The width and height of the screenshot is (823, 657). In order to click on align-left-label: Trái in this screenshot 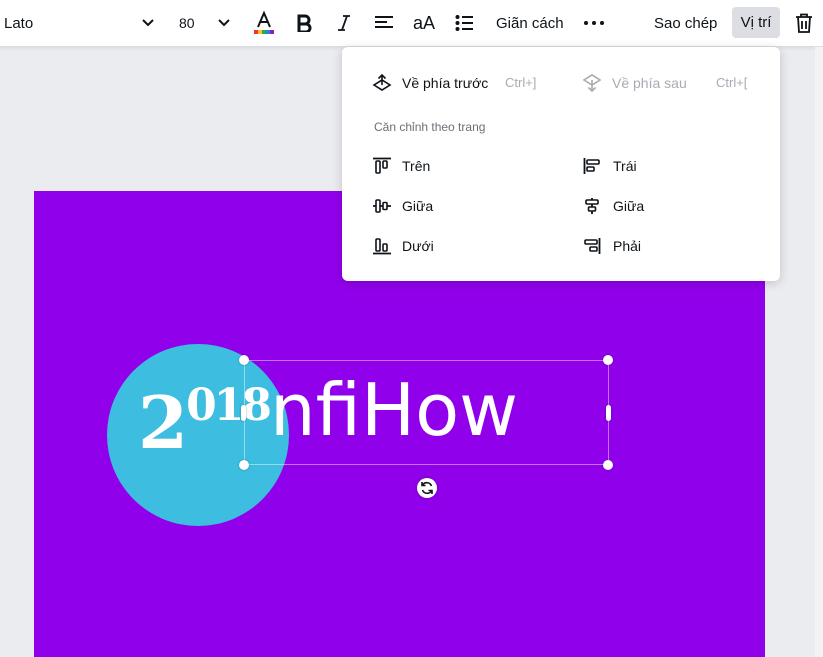, I will do `click(625, 166)`.